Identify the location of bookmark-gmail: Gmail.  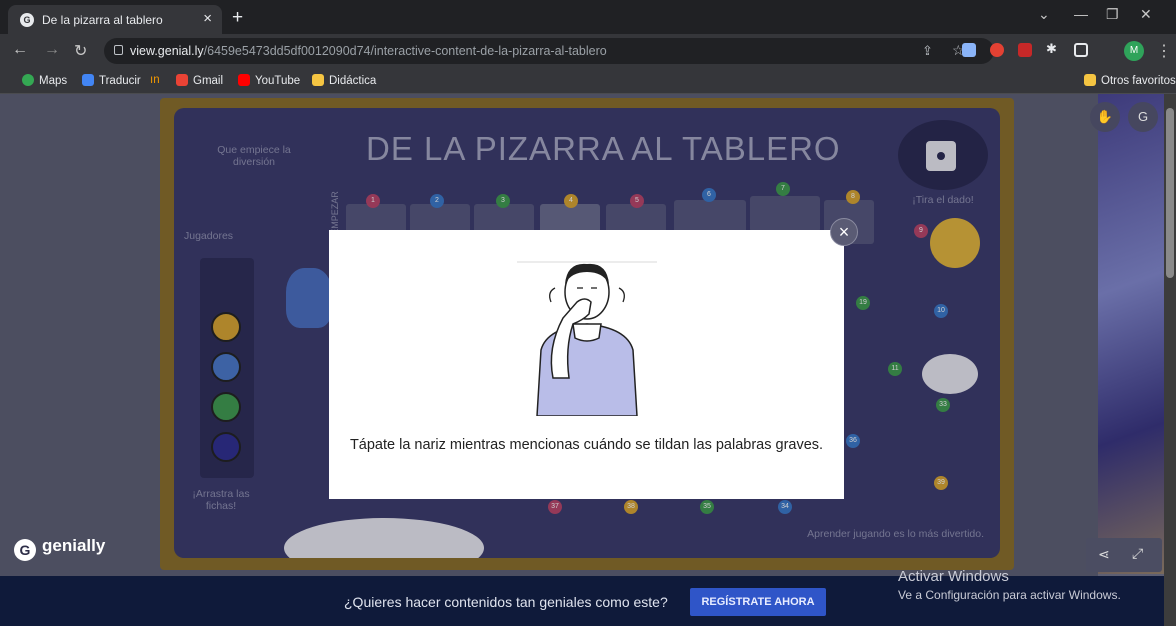
(199, 80).